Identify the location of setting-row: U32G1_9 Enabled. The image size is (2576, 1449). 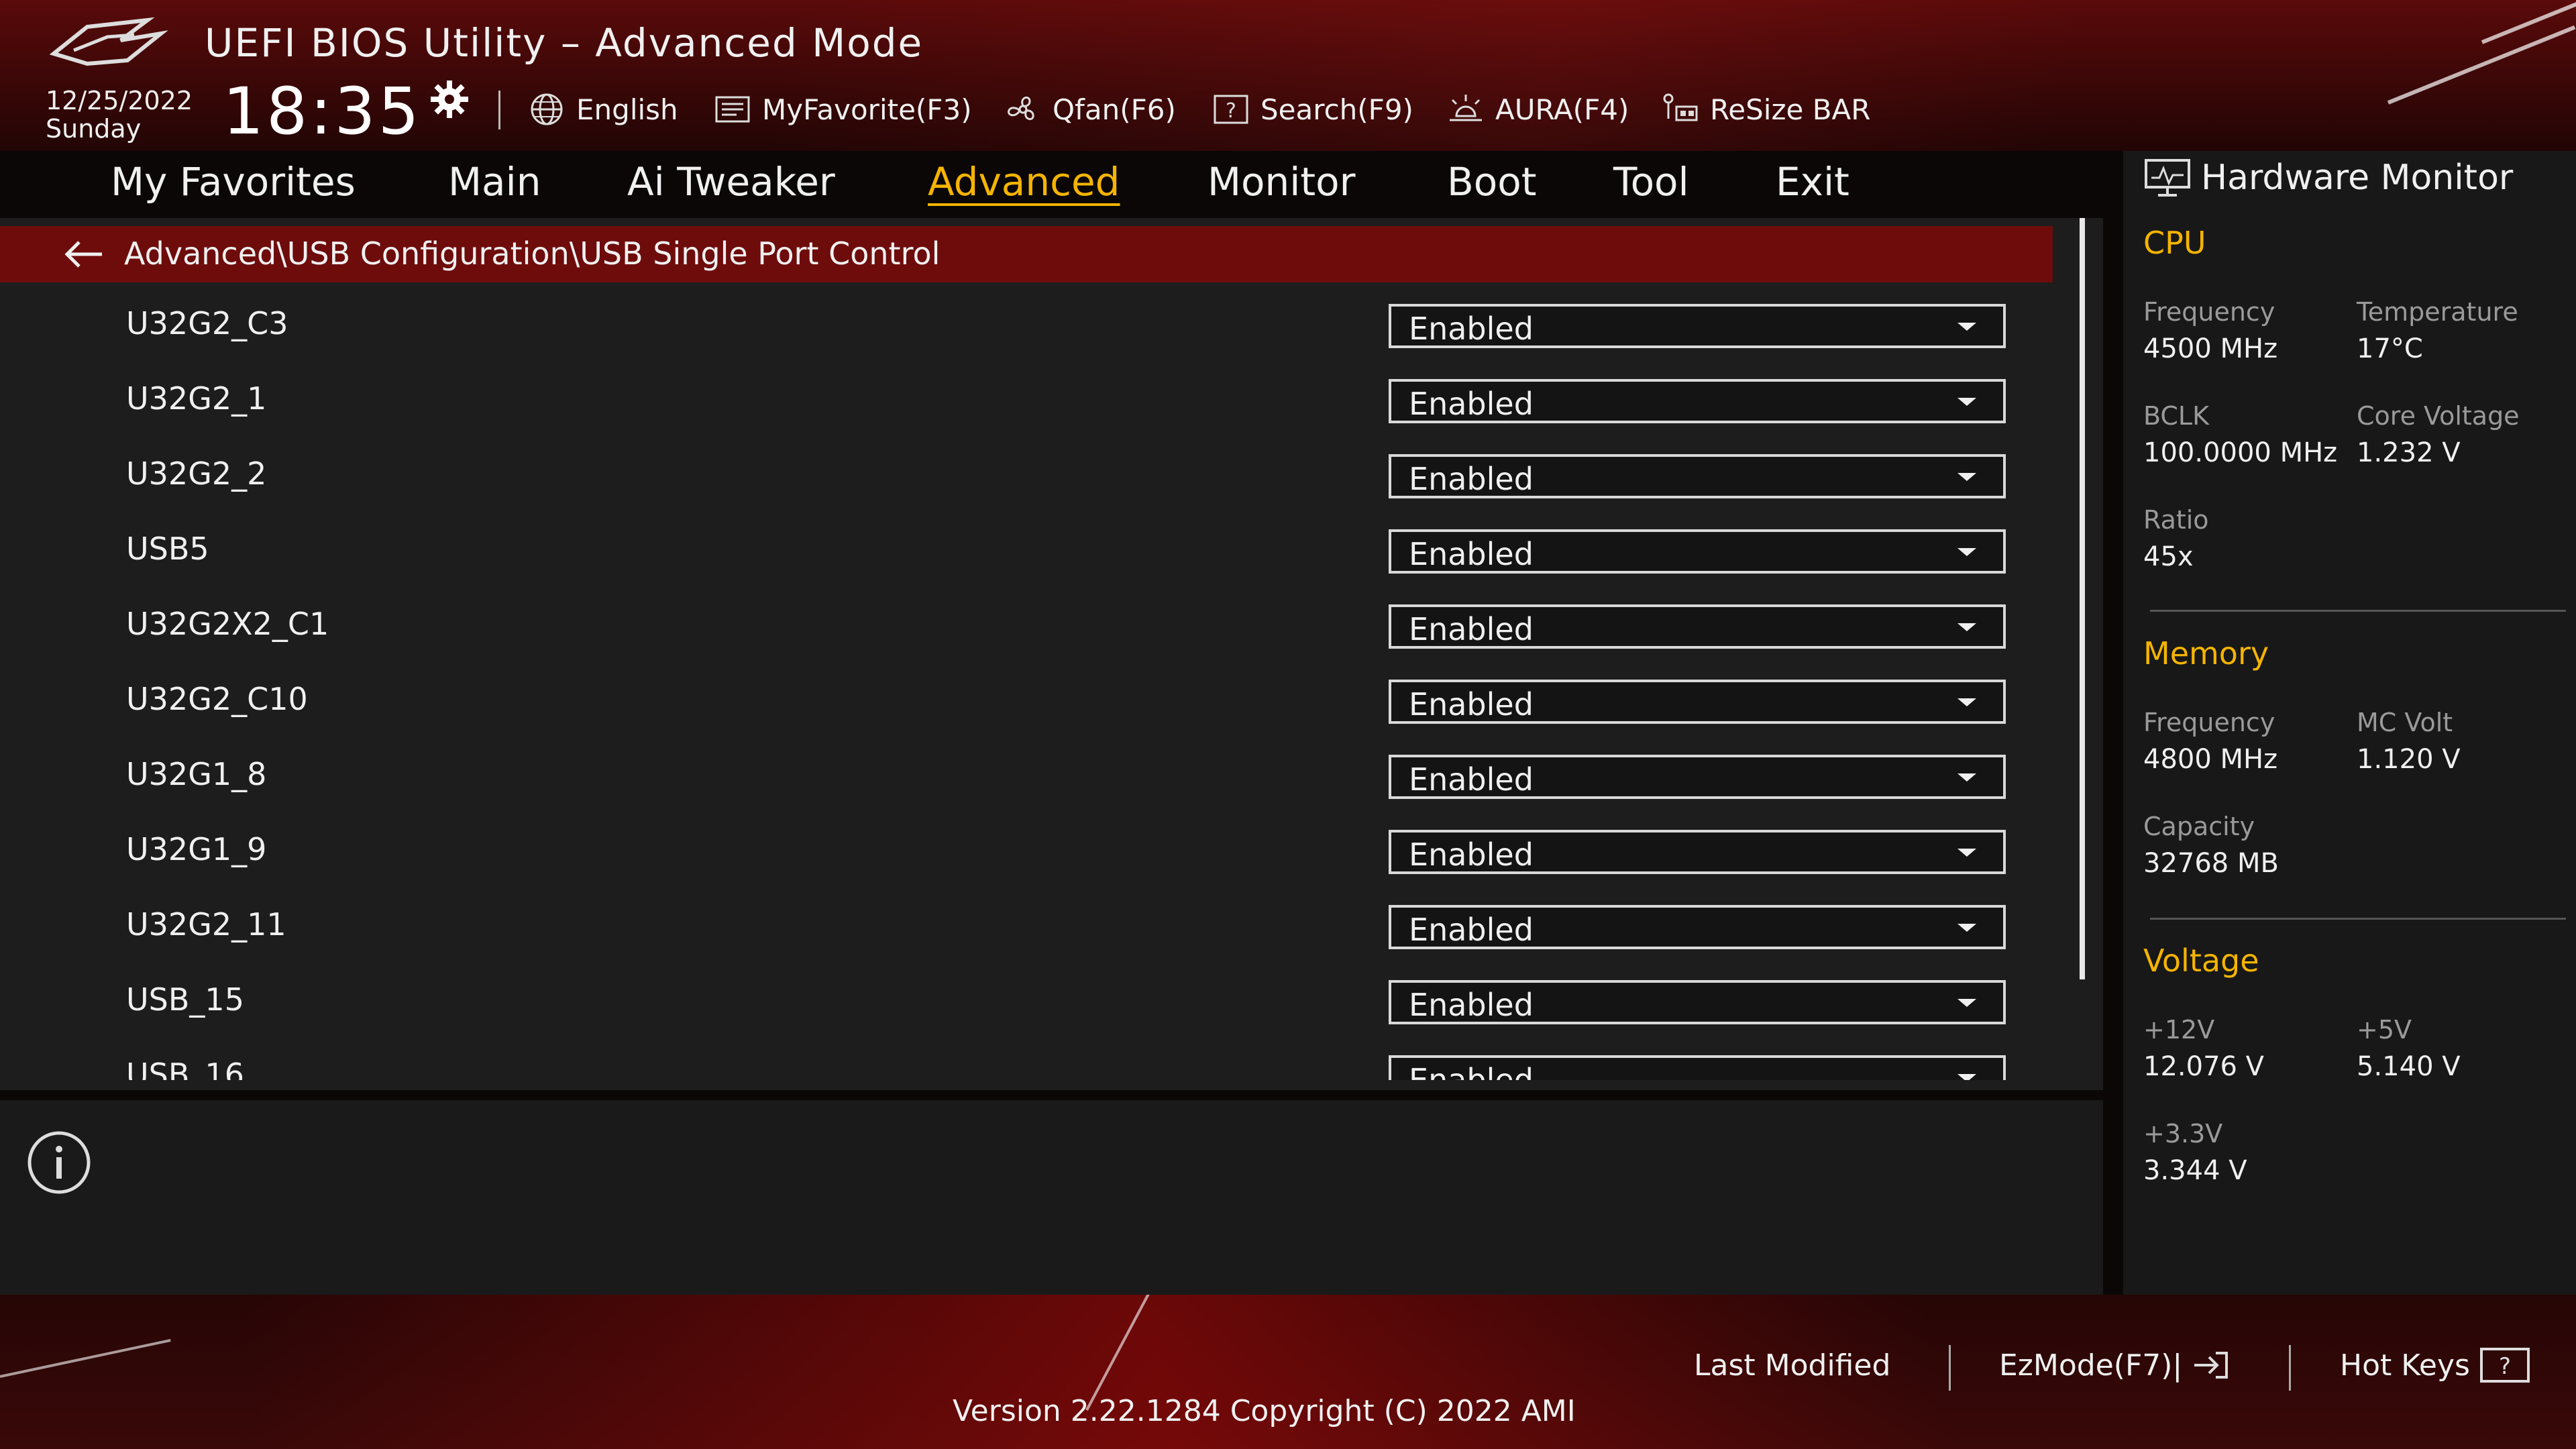
(1026, 848).